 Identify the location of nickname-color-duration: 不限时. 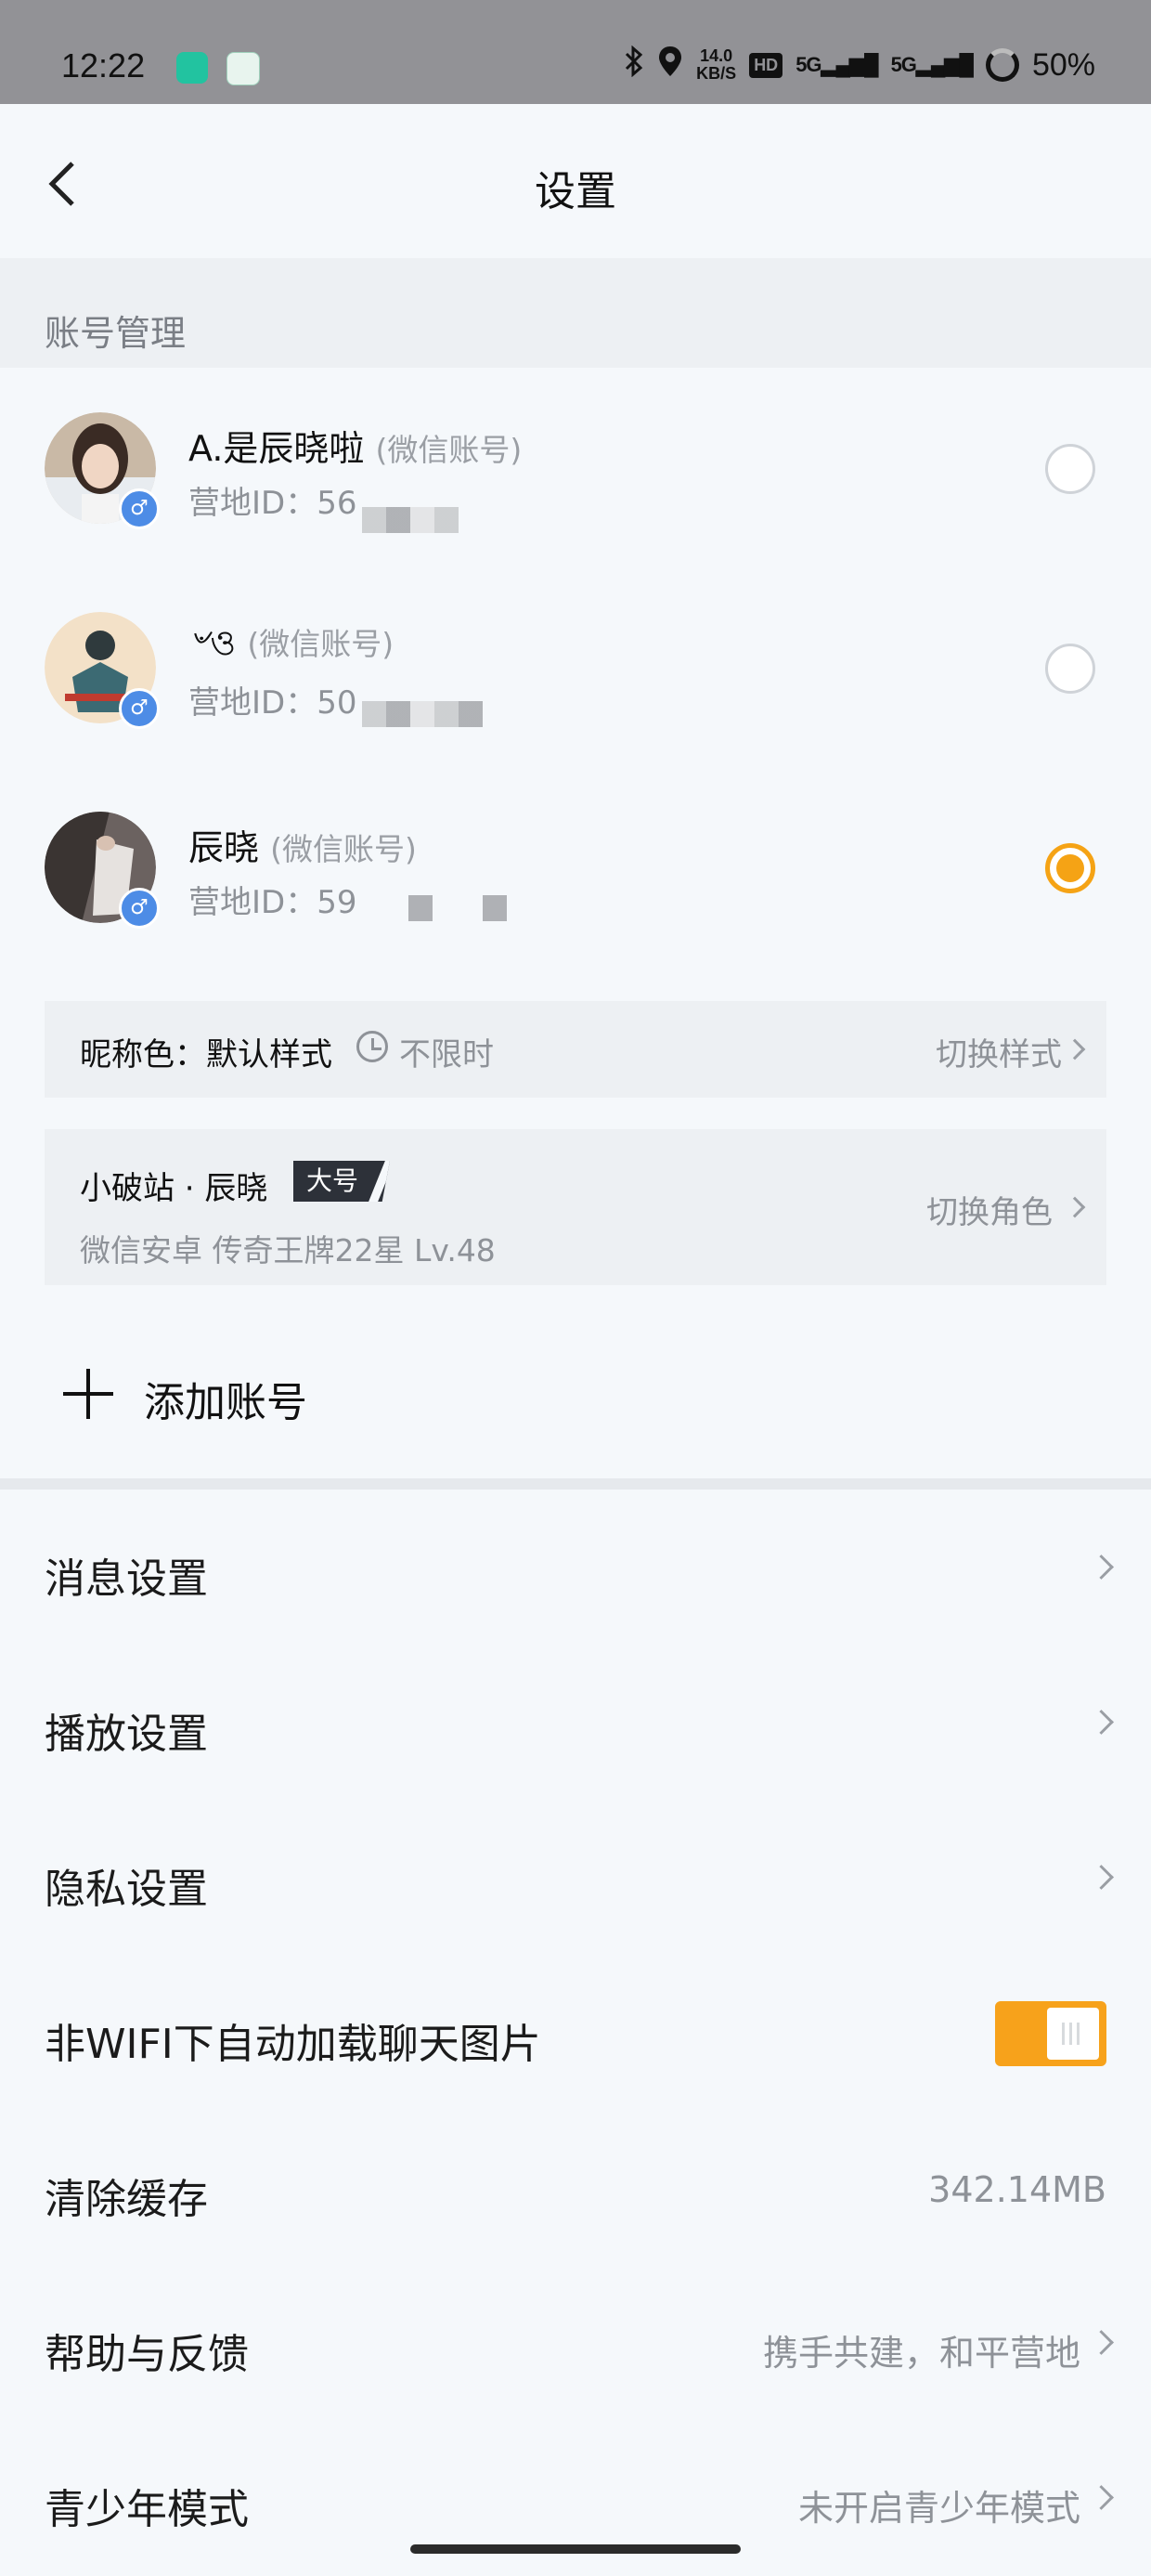
(446, 1054).